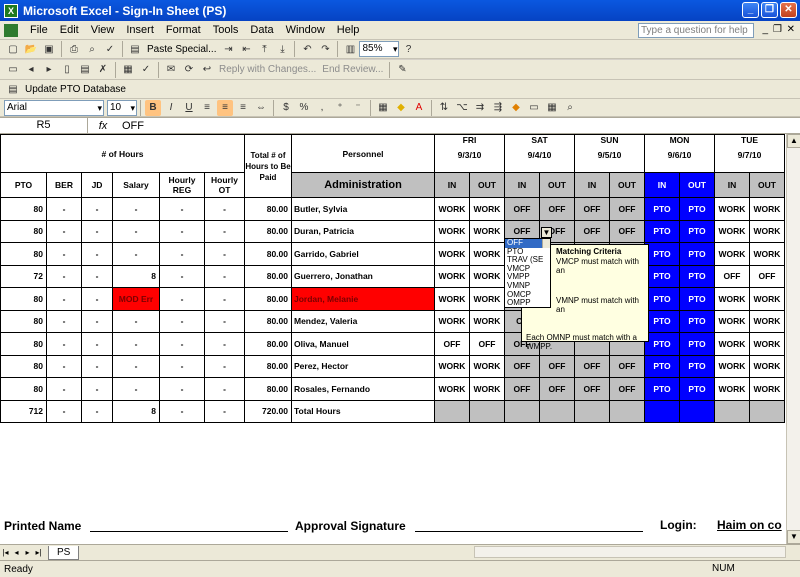 The image size is (800, 577). What do you see at coordinates (31, 70) in the screenshot?
I see `prev-comment-icon: ◂` at bounding box center [31, 70].